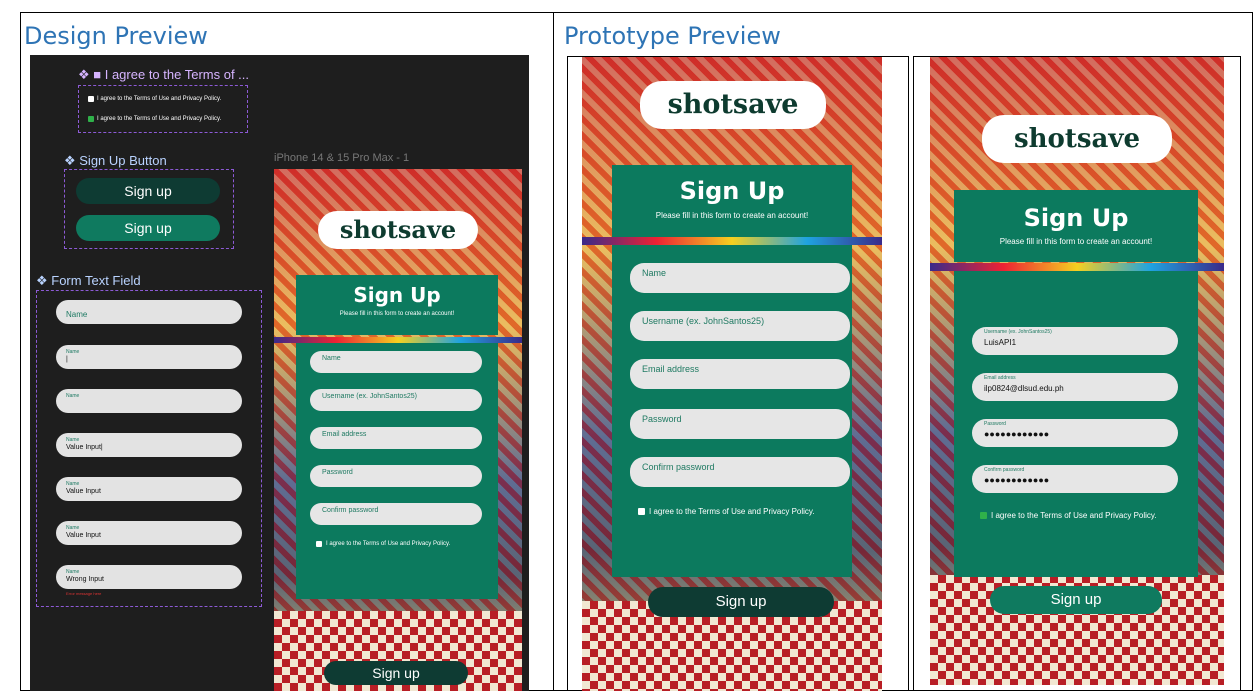 The width and height of the screenshot is (1253, 691). I want to click on text-field-error: Name Wrong Input, so click(149, 577).